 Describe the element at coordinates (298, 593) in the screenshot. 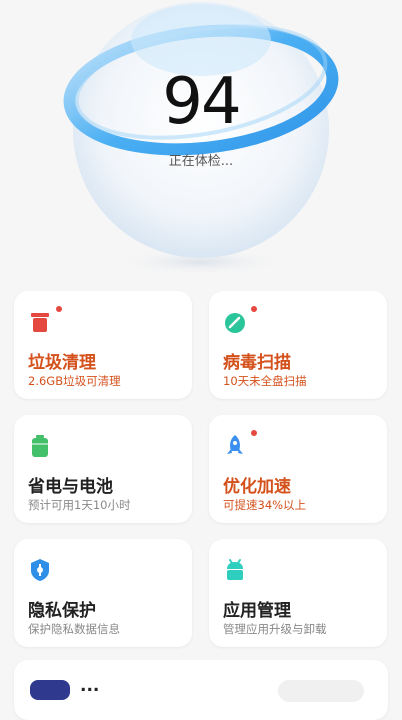

I see `card-app-management: 应用管理 管理应用升级与卸载` at that location.